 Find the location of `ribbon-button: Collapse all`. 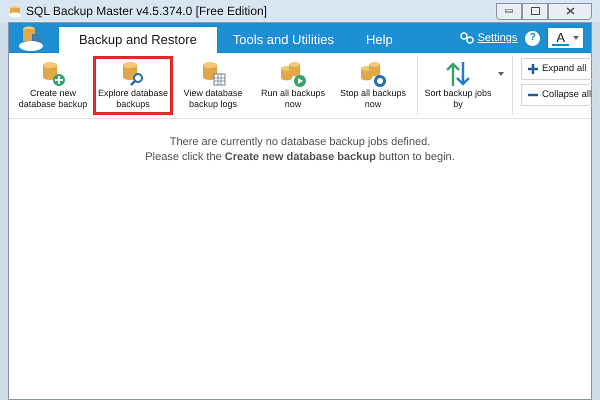

ribbon-button: Collapse all is located at coordinates (558, 95).